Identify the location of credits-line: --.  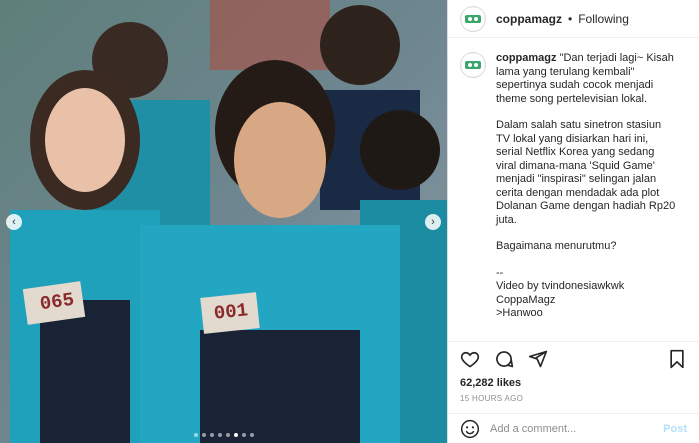
(500, 272).